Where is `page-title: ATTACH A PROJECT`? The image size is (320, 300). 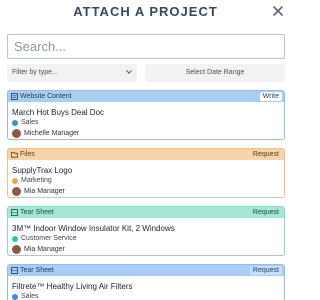 page-title: ATTACH A PROJECT is located at coordinates (145, 11).